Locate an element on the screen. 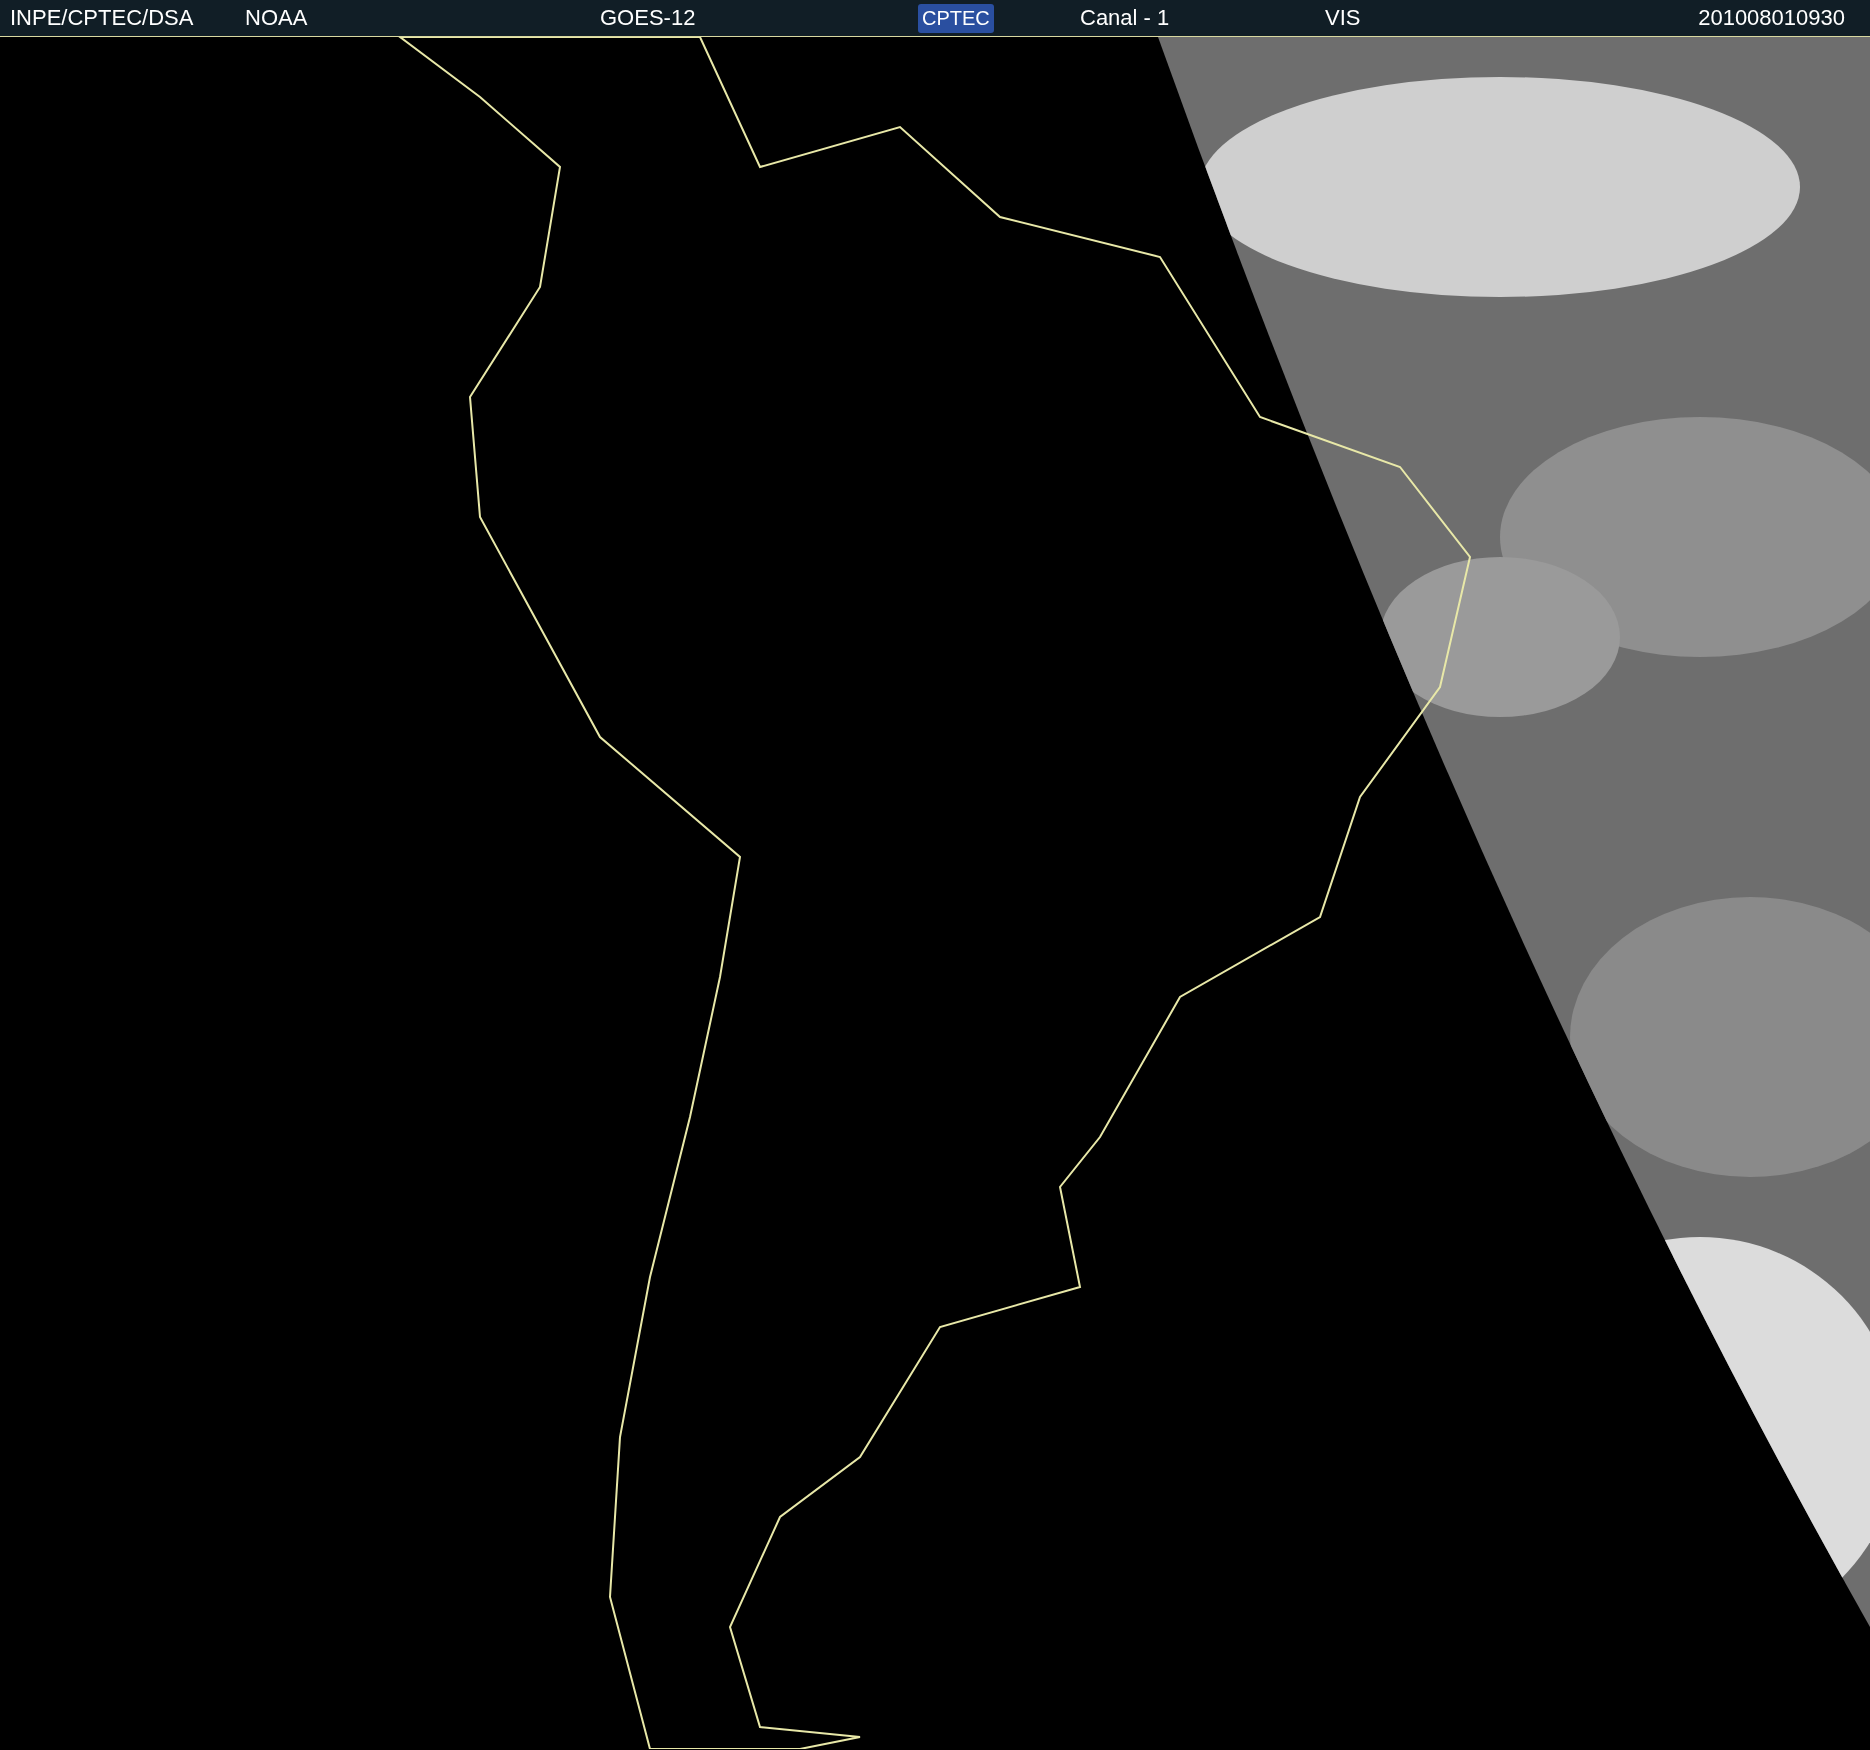 The width and height of the screenshot is (1870, 1750). satellite-label: GOES-12 is located at coordinates (648, 18).